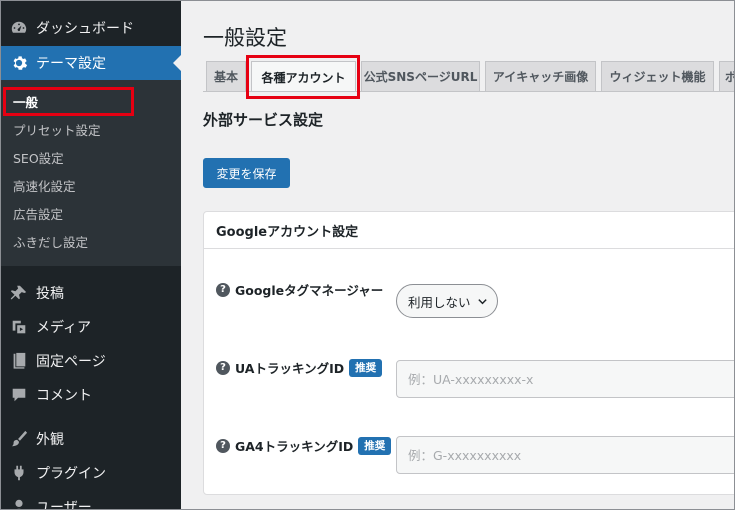 The height and width of the screenshot is (510, 735). Describe the element at coordinates (245, 38) in the screenshot. I see `page-title: 一般設定` at that location.